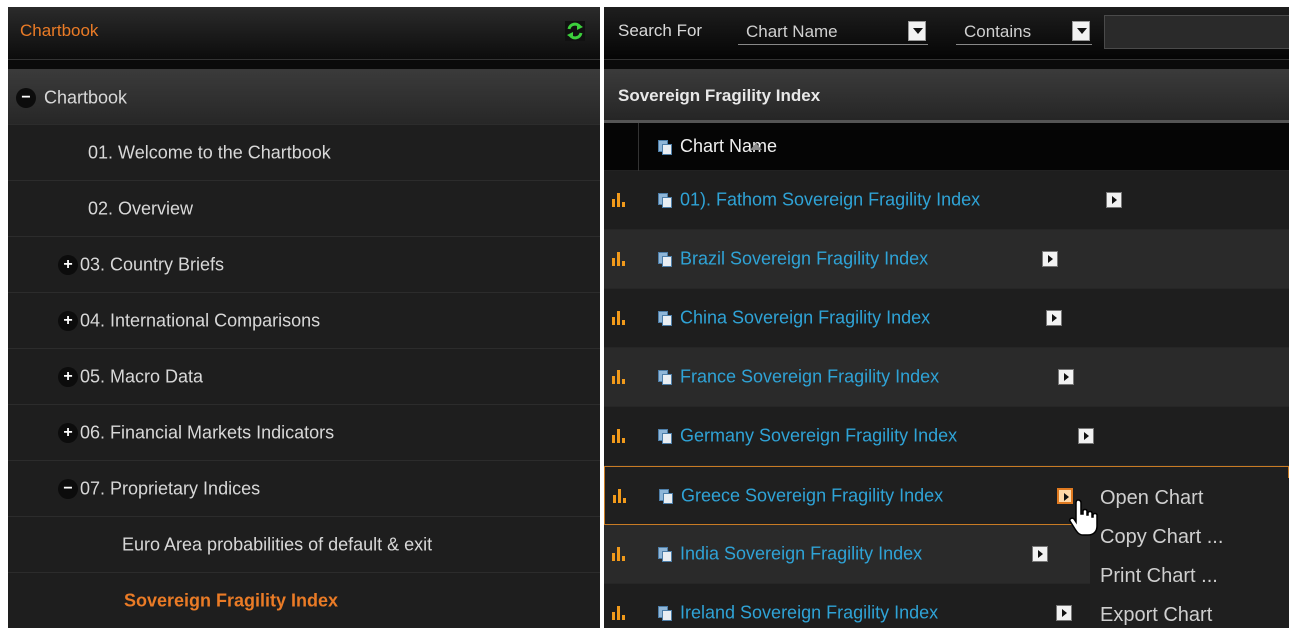 This screenshot has width=1289, height=628. I want to click on search-operator-value: Contains, so click(998, 31).